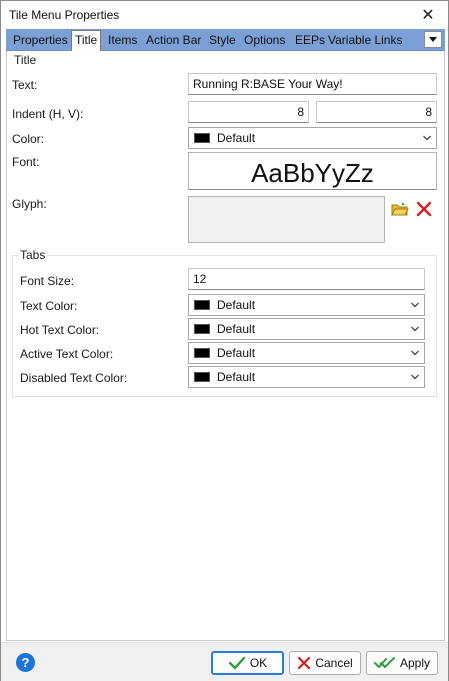 The image size is (449, 681). Describe the element at coordinates (415, 663) in the screenshot. I see `apply-button-label: Apply` at that location.